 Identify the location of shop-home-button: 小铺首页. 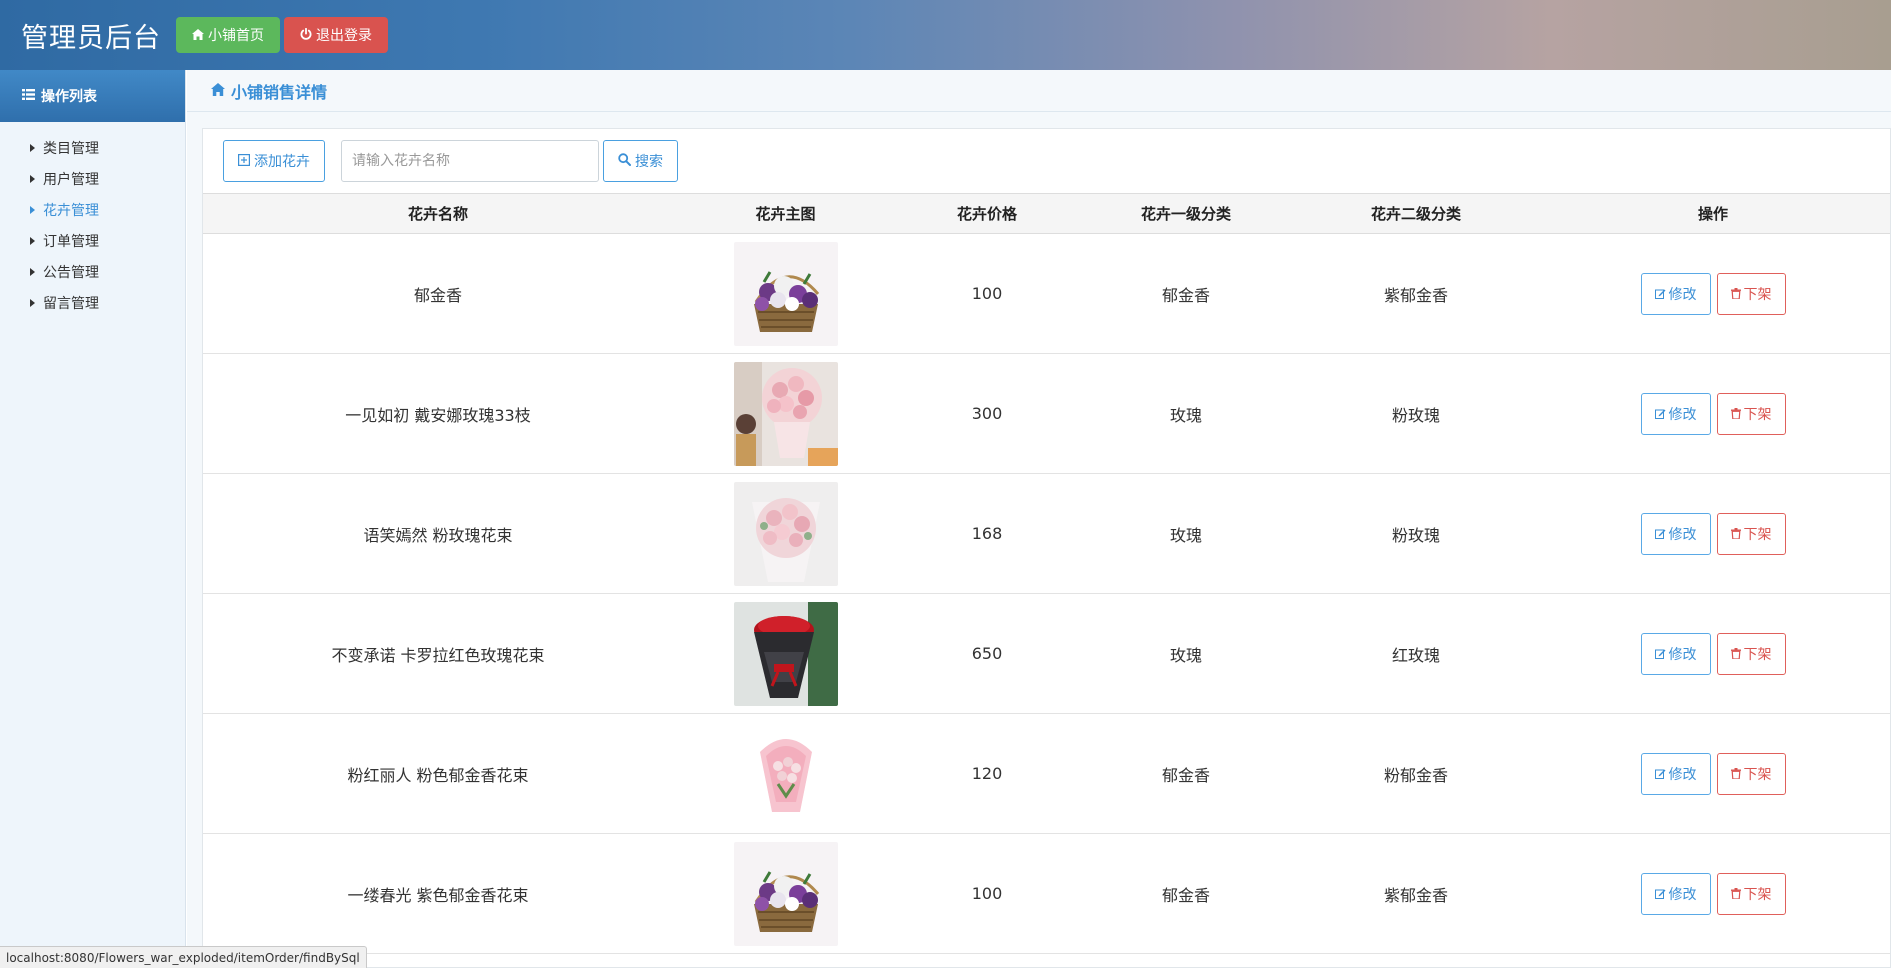
(228, 35).